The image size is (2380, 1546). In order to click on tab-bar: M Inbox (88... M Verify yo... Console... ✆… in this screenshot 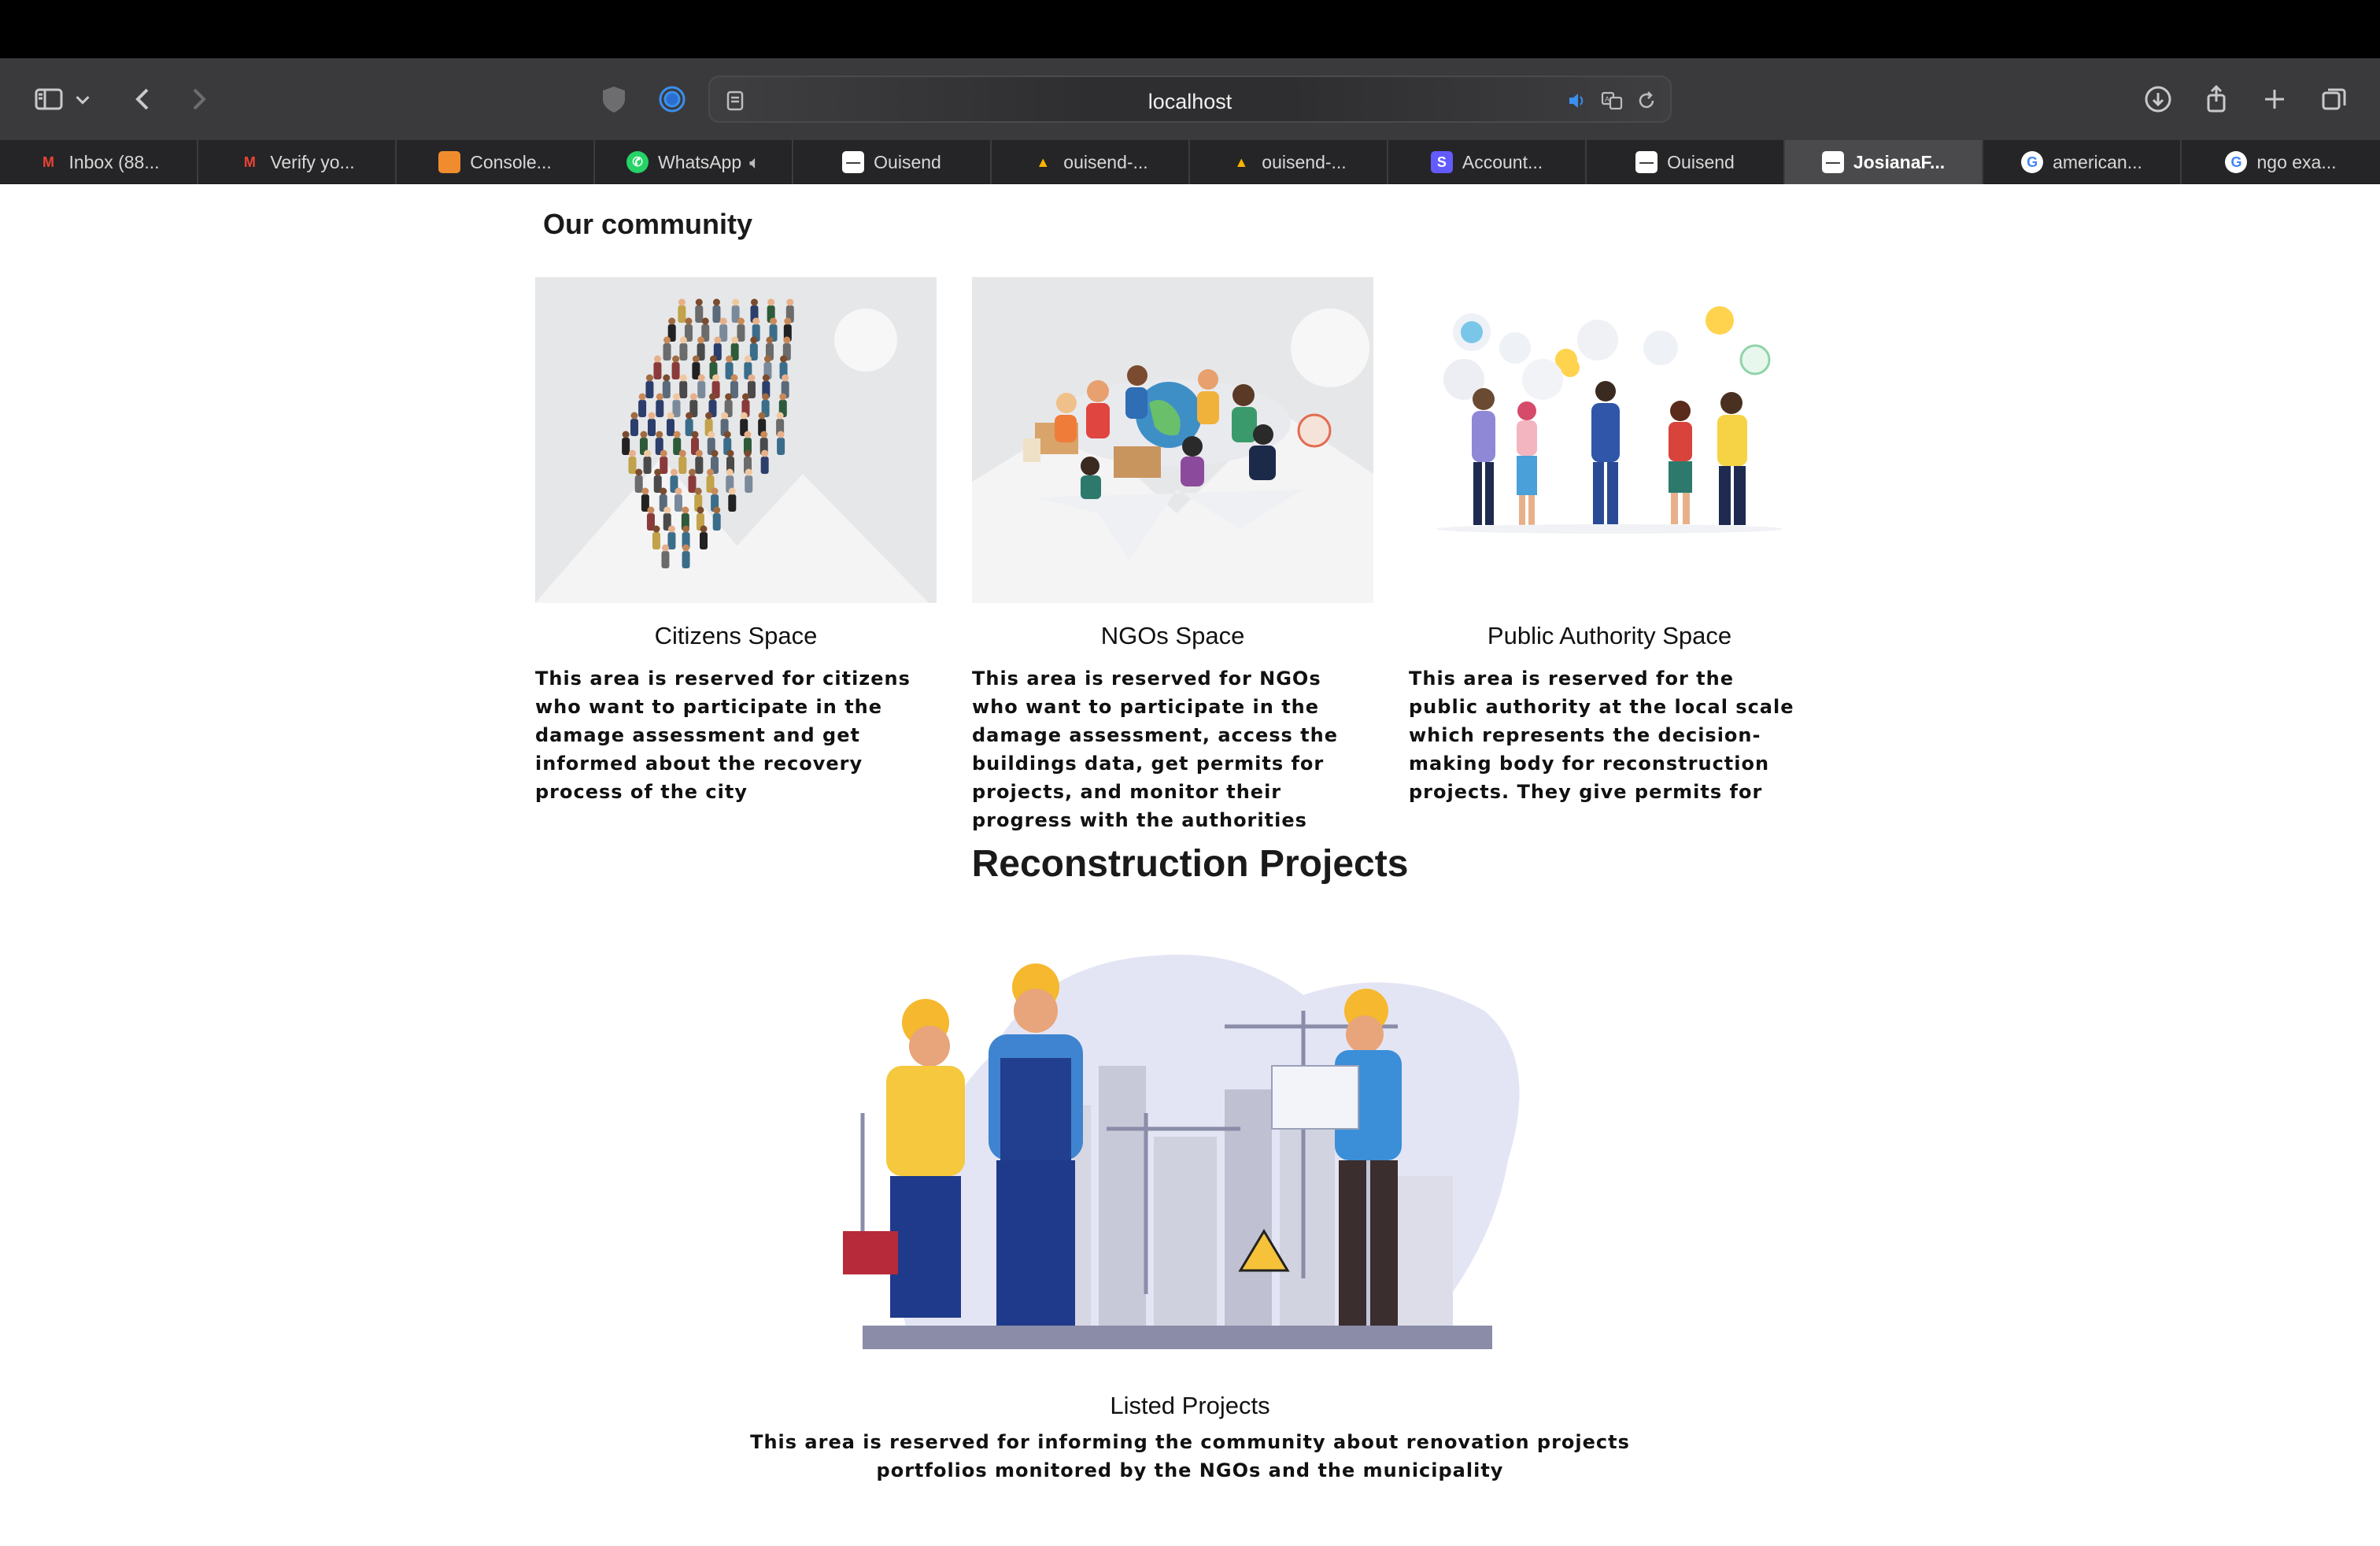, I will do `click(1190, 162)`.